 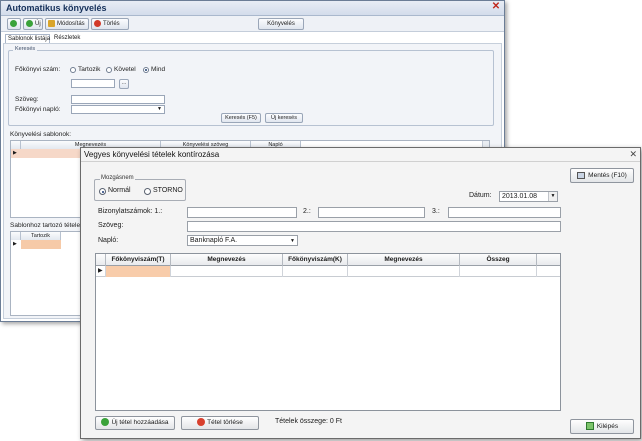 What do you see at coordinates (51, 23) in the screenshot?
I see `pencil-icon` at bounding box center [51, 23].